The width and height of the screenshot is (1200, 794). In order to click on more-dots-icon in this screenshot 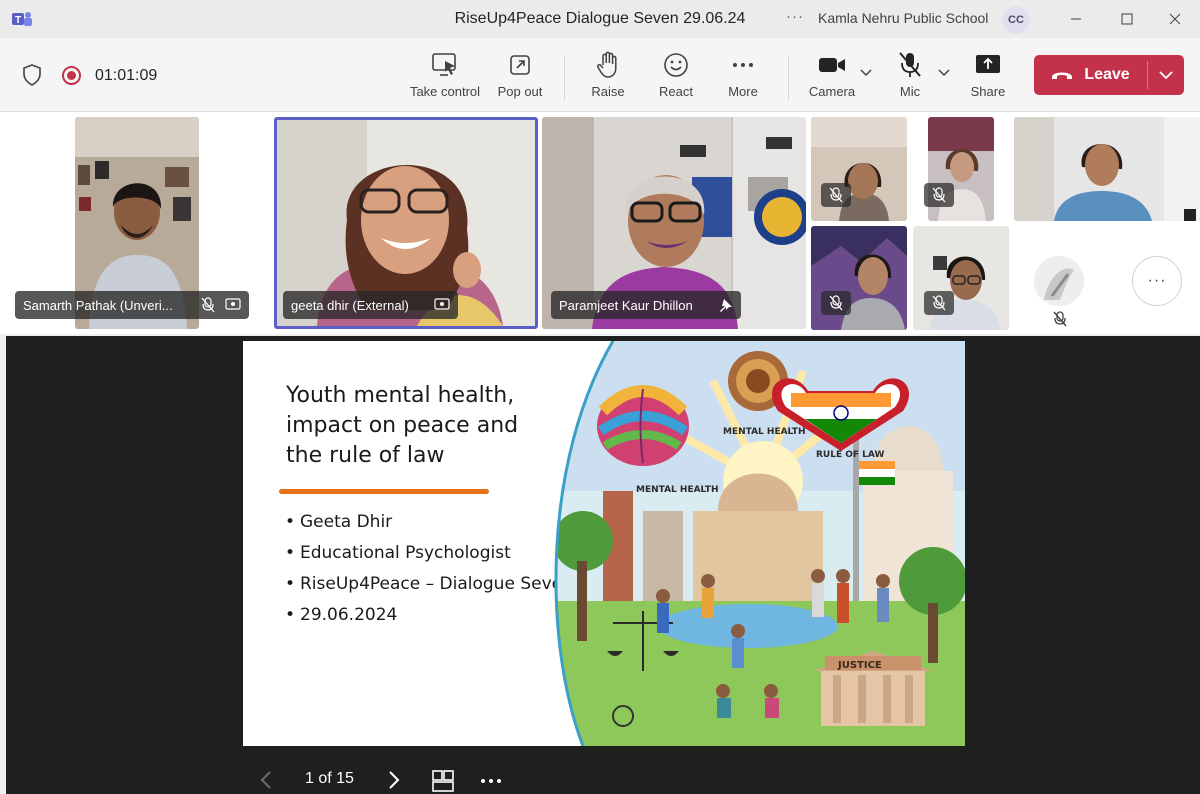, I will do `click(743, 65)`.